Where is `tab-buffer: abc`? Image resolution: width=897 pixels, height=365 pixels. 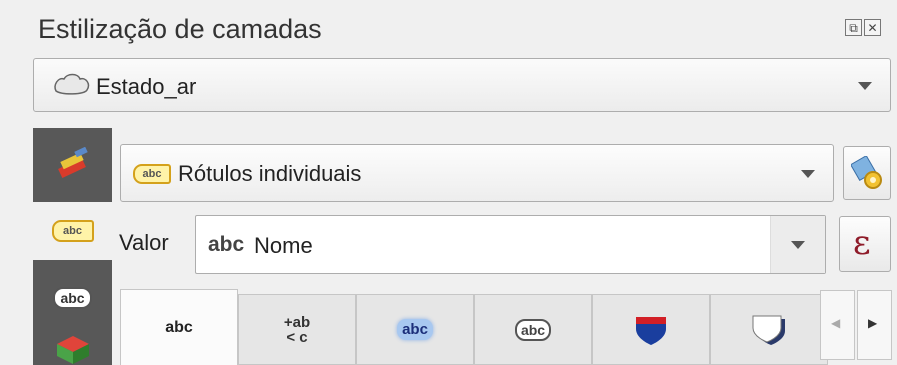 tab-buffer: abc is located at coordinates (415, 329).